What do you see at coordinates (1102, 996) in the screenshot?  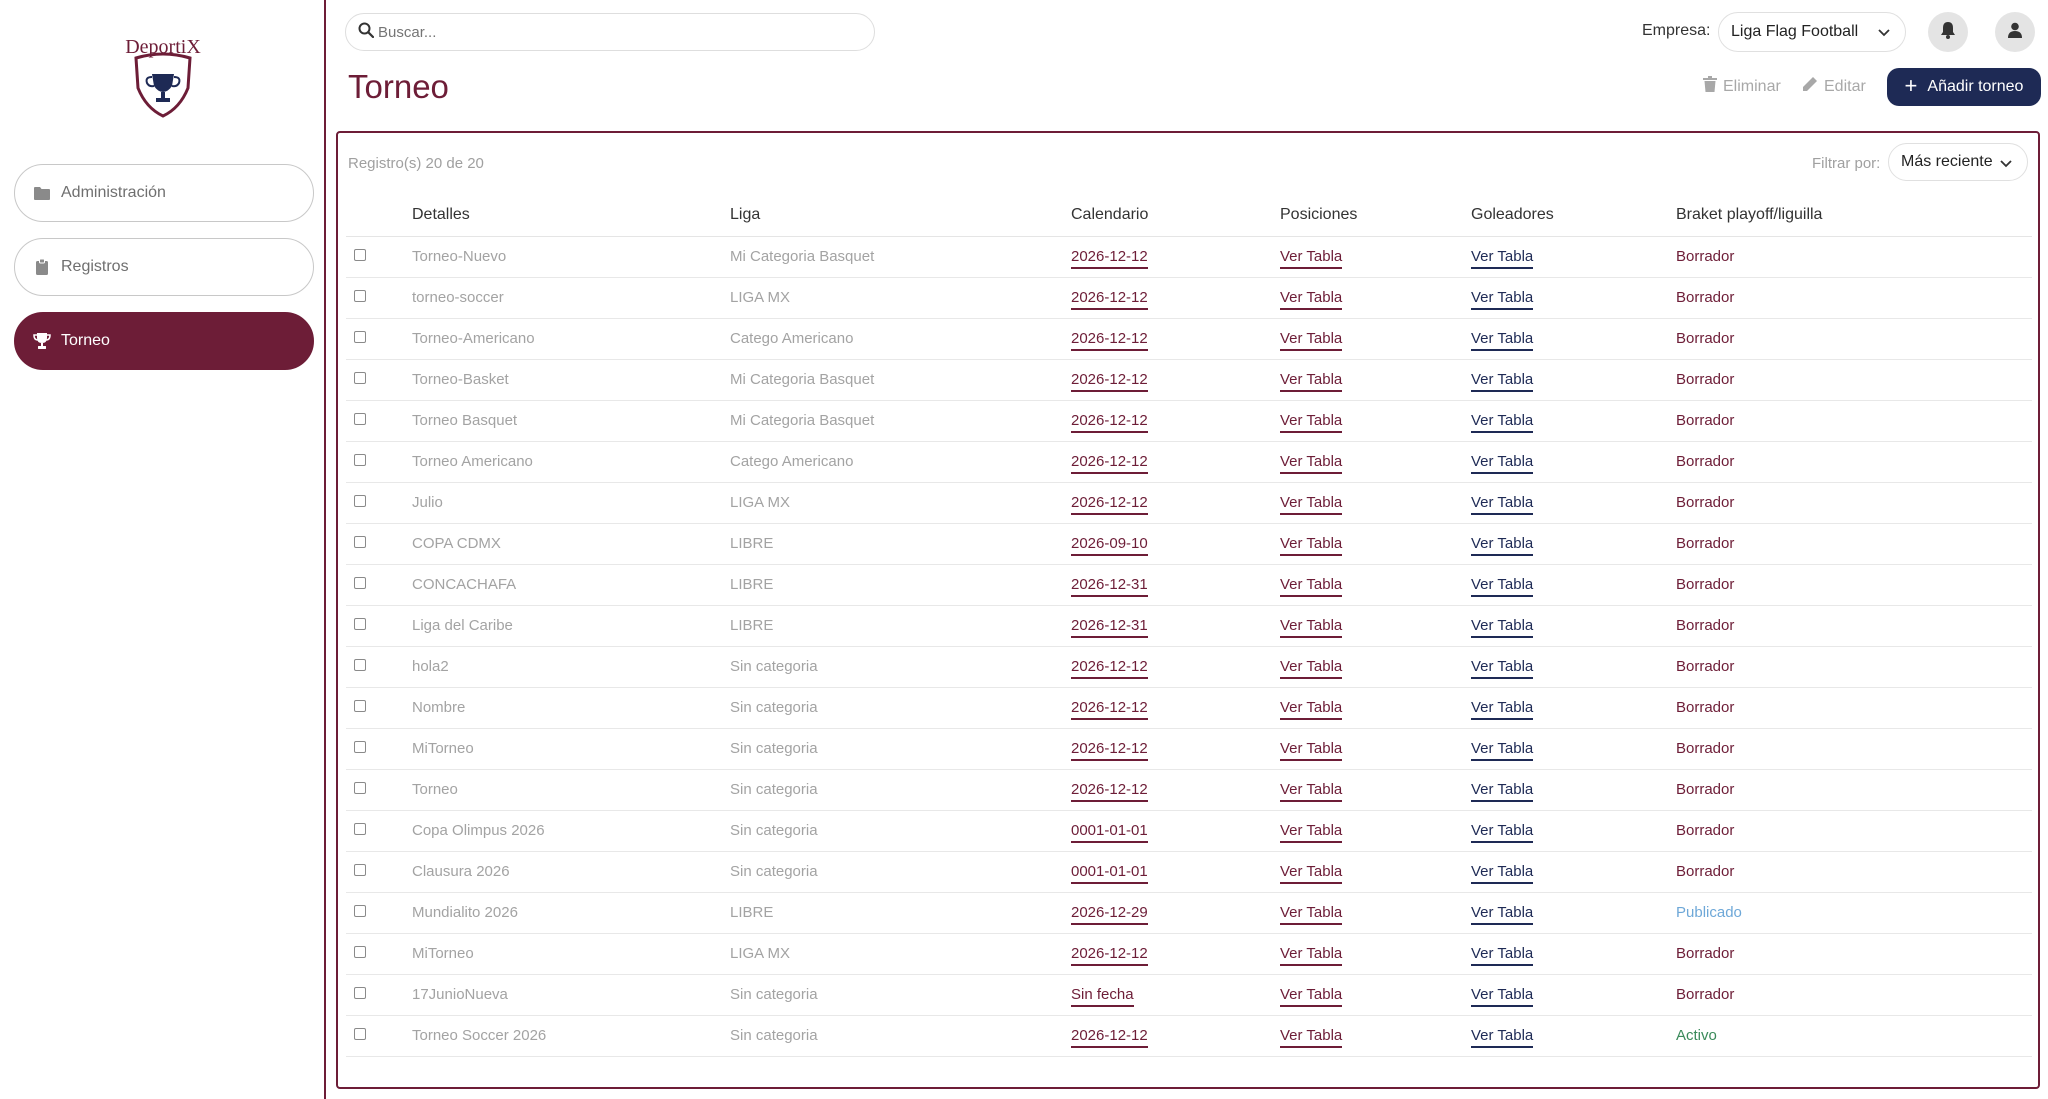 I see `calendario-link: Sin fecha` at bounding box center [1102, 996].